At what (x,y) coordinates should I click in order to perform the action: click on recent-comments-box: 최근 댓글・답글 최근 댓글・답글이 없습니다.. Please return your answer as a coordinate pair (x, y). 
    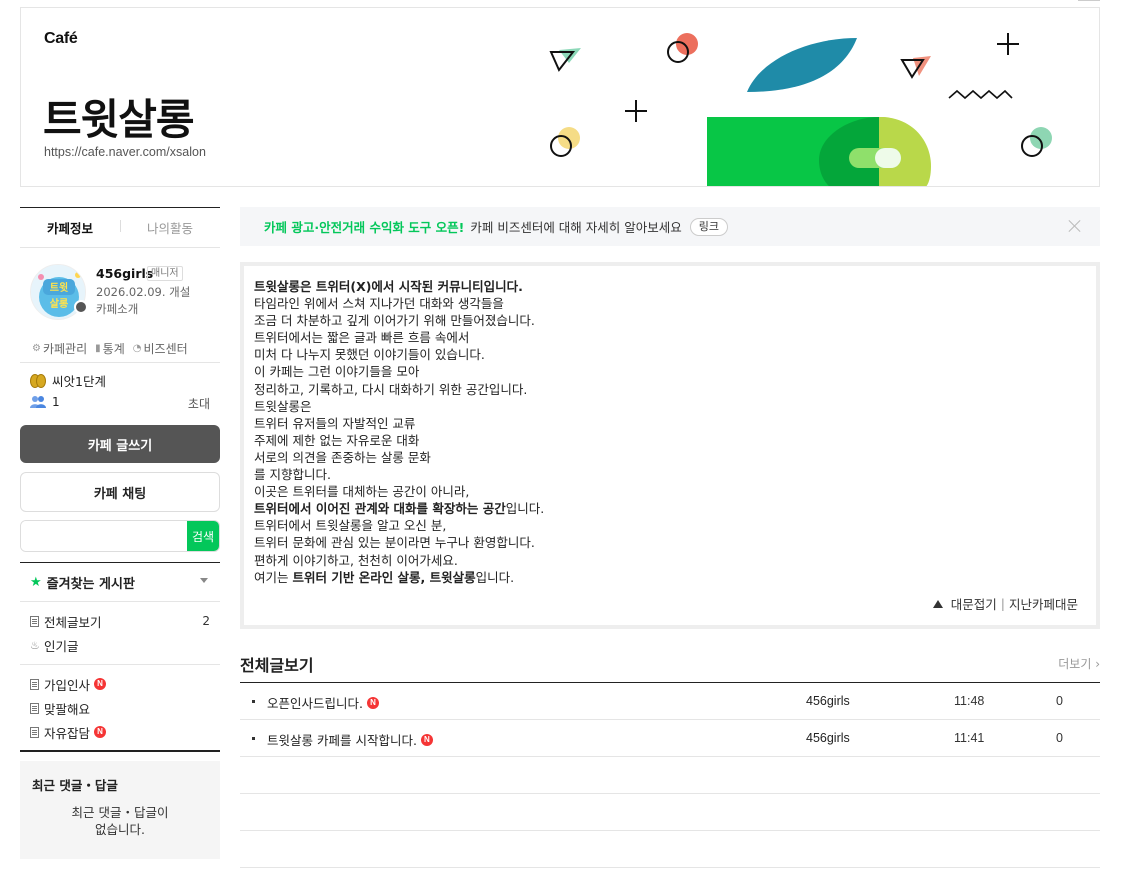
    Looking at the image, I should click on (120, 810).